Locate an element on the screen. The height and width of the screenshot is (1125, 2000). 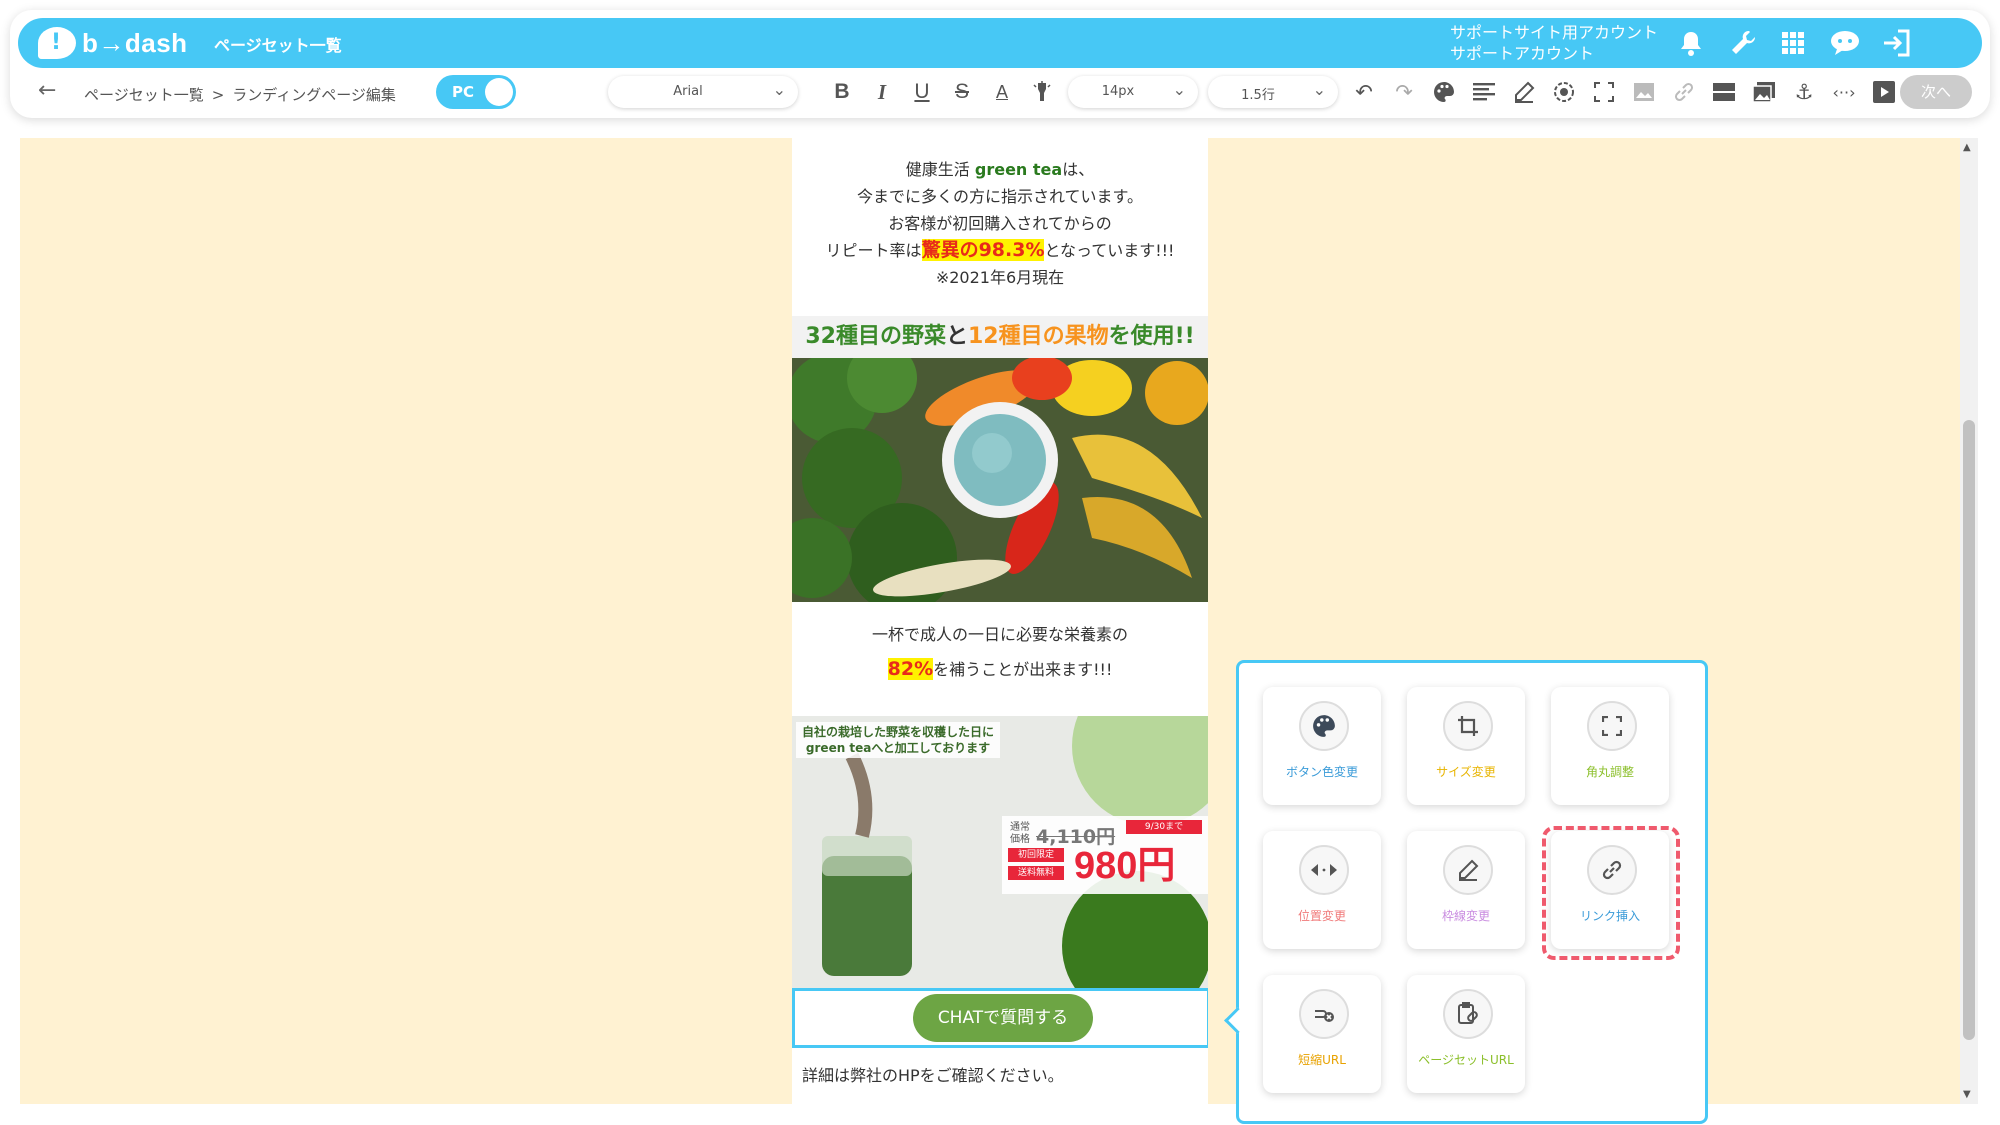
text-color-button: A is located at coordinates (1002, 92).